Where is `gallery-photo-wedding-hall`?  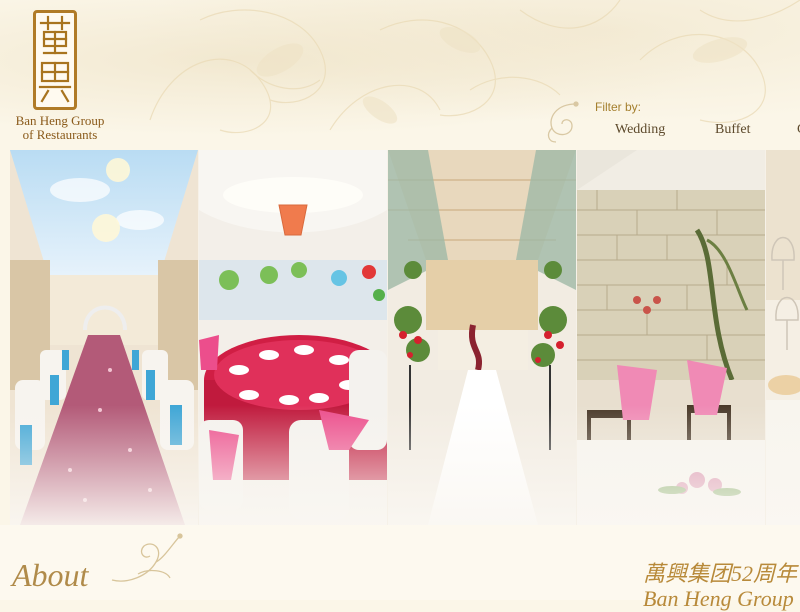
gallery-photo-wedding-hall is located at coordinates (104, 337).